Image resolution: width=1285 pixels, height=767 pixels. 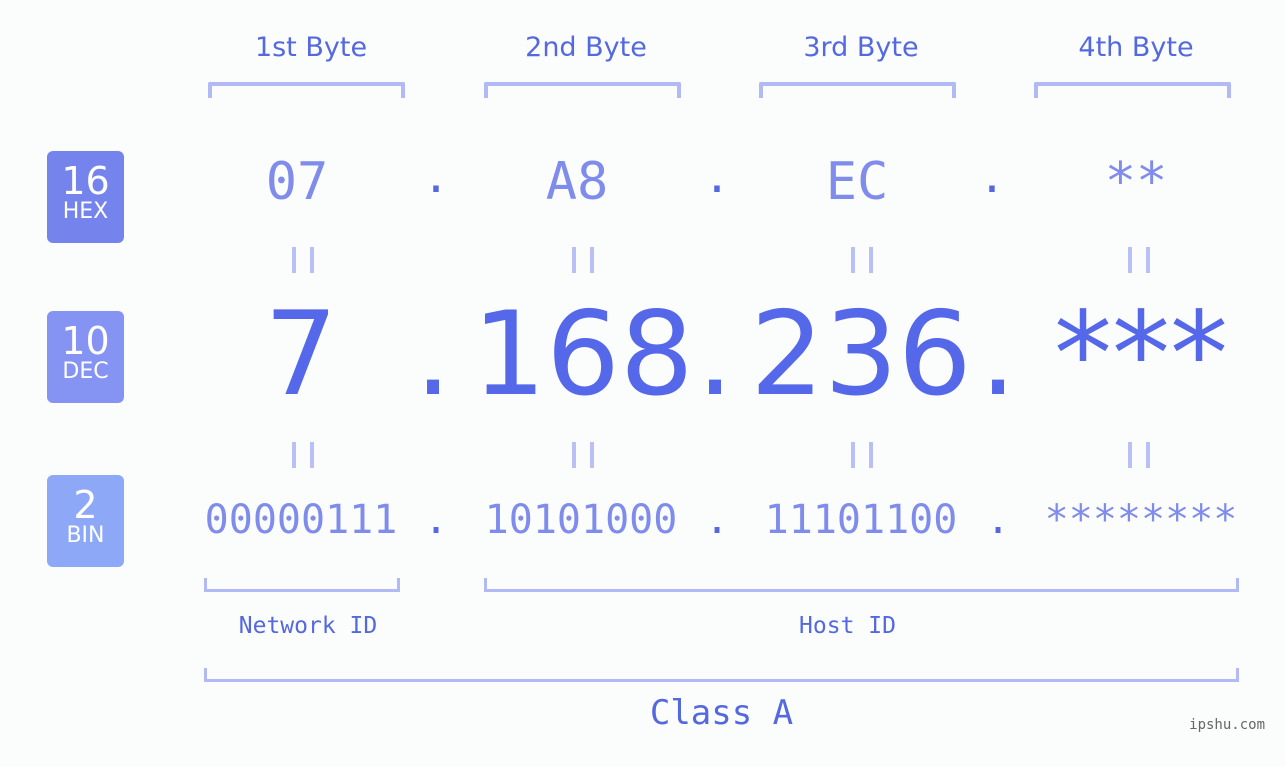 What do you see at coordinates (721, 675) in the screenshot?
I see `class-bracket` at bounding box center [721, 675].